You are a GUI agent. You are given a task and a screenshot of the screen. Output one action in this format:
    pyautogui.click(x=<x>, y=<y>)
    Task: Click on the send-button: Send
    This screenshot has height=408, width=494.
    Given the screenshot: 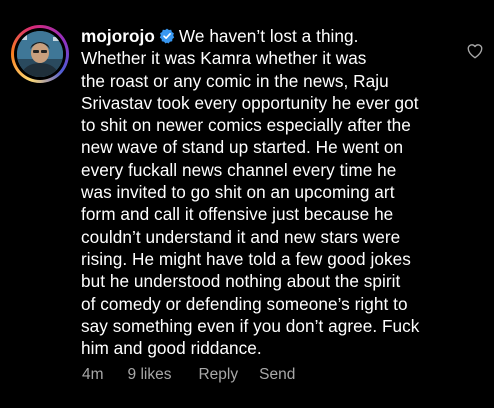 What is the action you would take?
    pyautogui.click(x=277, y=375)
    